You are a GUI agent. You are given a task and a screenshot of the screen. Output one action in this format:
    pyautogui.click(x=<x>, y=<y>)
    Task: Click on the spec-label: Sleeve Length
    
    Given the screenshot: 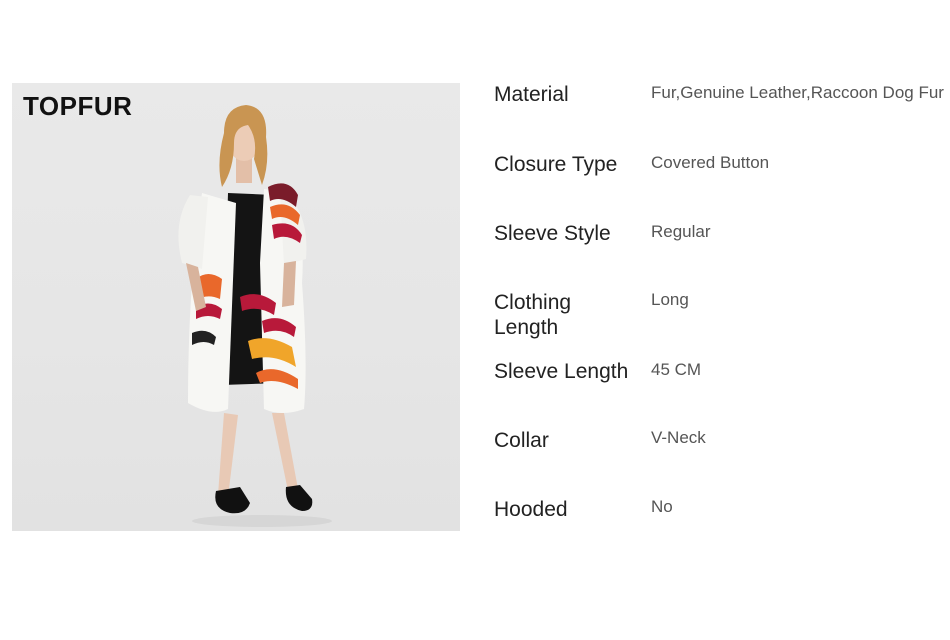 What is the action you would take?
    pyautogui.click(x=561, y=371)
    